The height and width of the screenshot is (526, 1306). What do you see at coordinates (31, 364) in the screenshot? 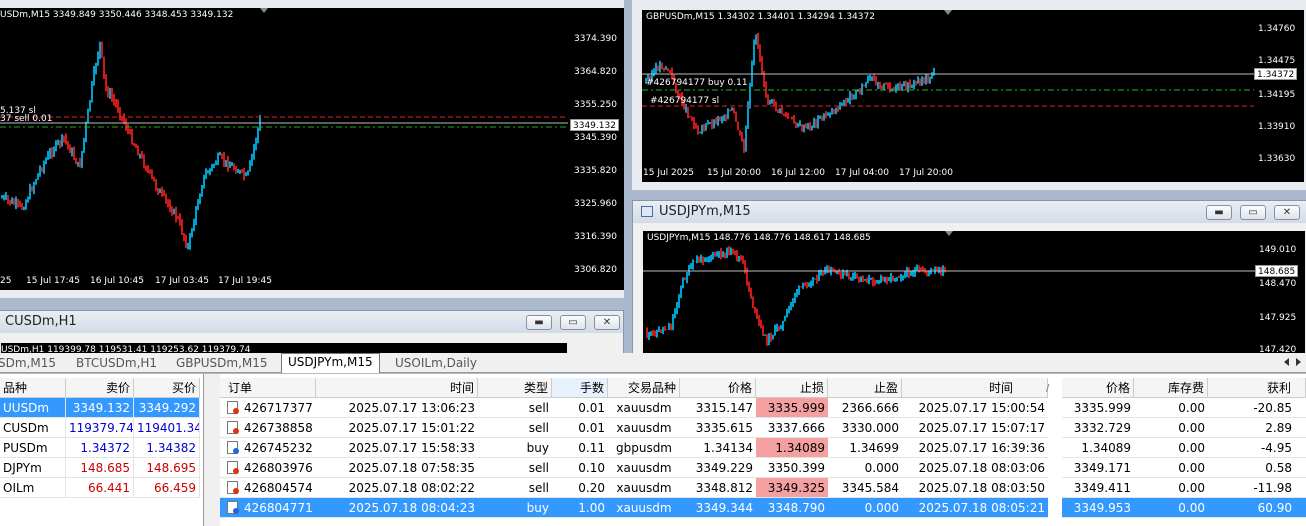
I see `tab-xauusdm: SDm,M15` at bounding box center [31, 364].